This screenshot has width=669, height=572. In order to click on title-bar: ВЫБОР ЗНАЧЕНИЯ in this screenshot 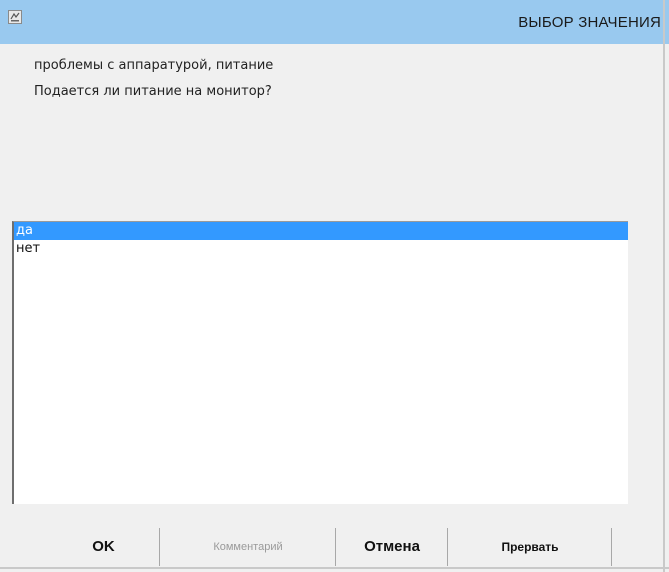, I will do `click(334, 22)`.